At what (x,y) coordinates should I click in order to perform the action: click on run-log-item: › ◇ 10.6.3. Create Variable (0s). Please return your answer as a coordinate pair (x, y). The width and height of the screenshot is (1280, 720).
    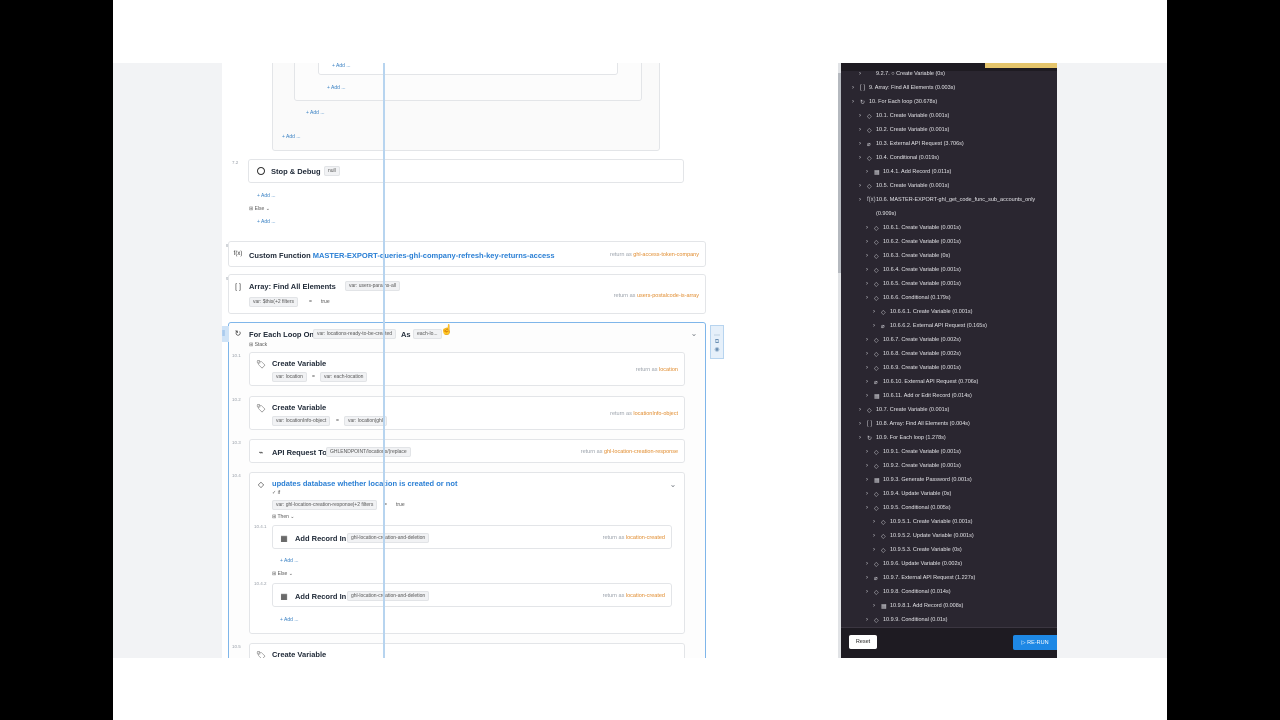
    Looking at the image, I should click on (895, 256).